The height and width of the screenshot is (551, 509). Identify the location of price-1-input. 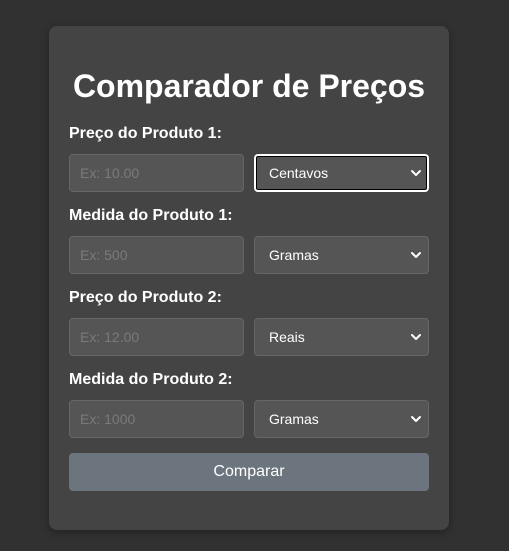
(156, 173).